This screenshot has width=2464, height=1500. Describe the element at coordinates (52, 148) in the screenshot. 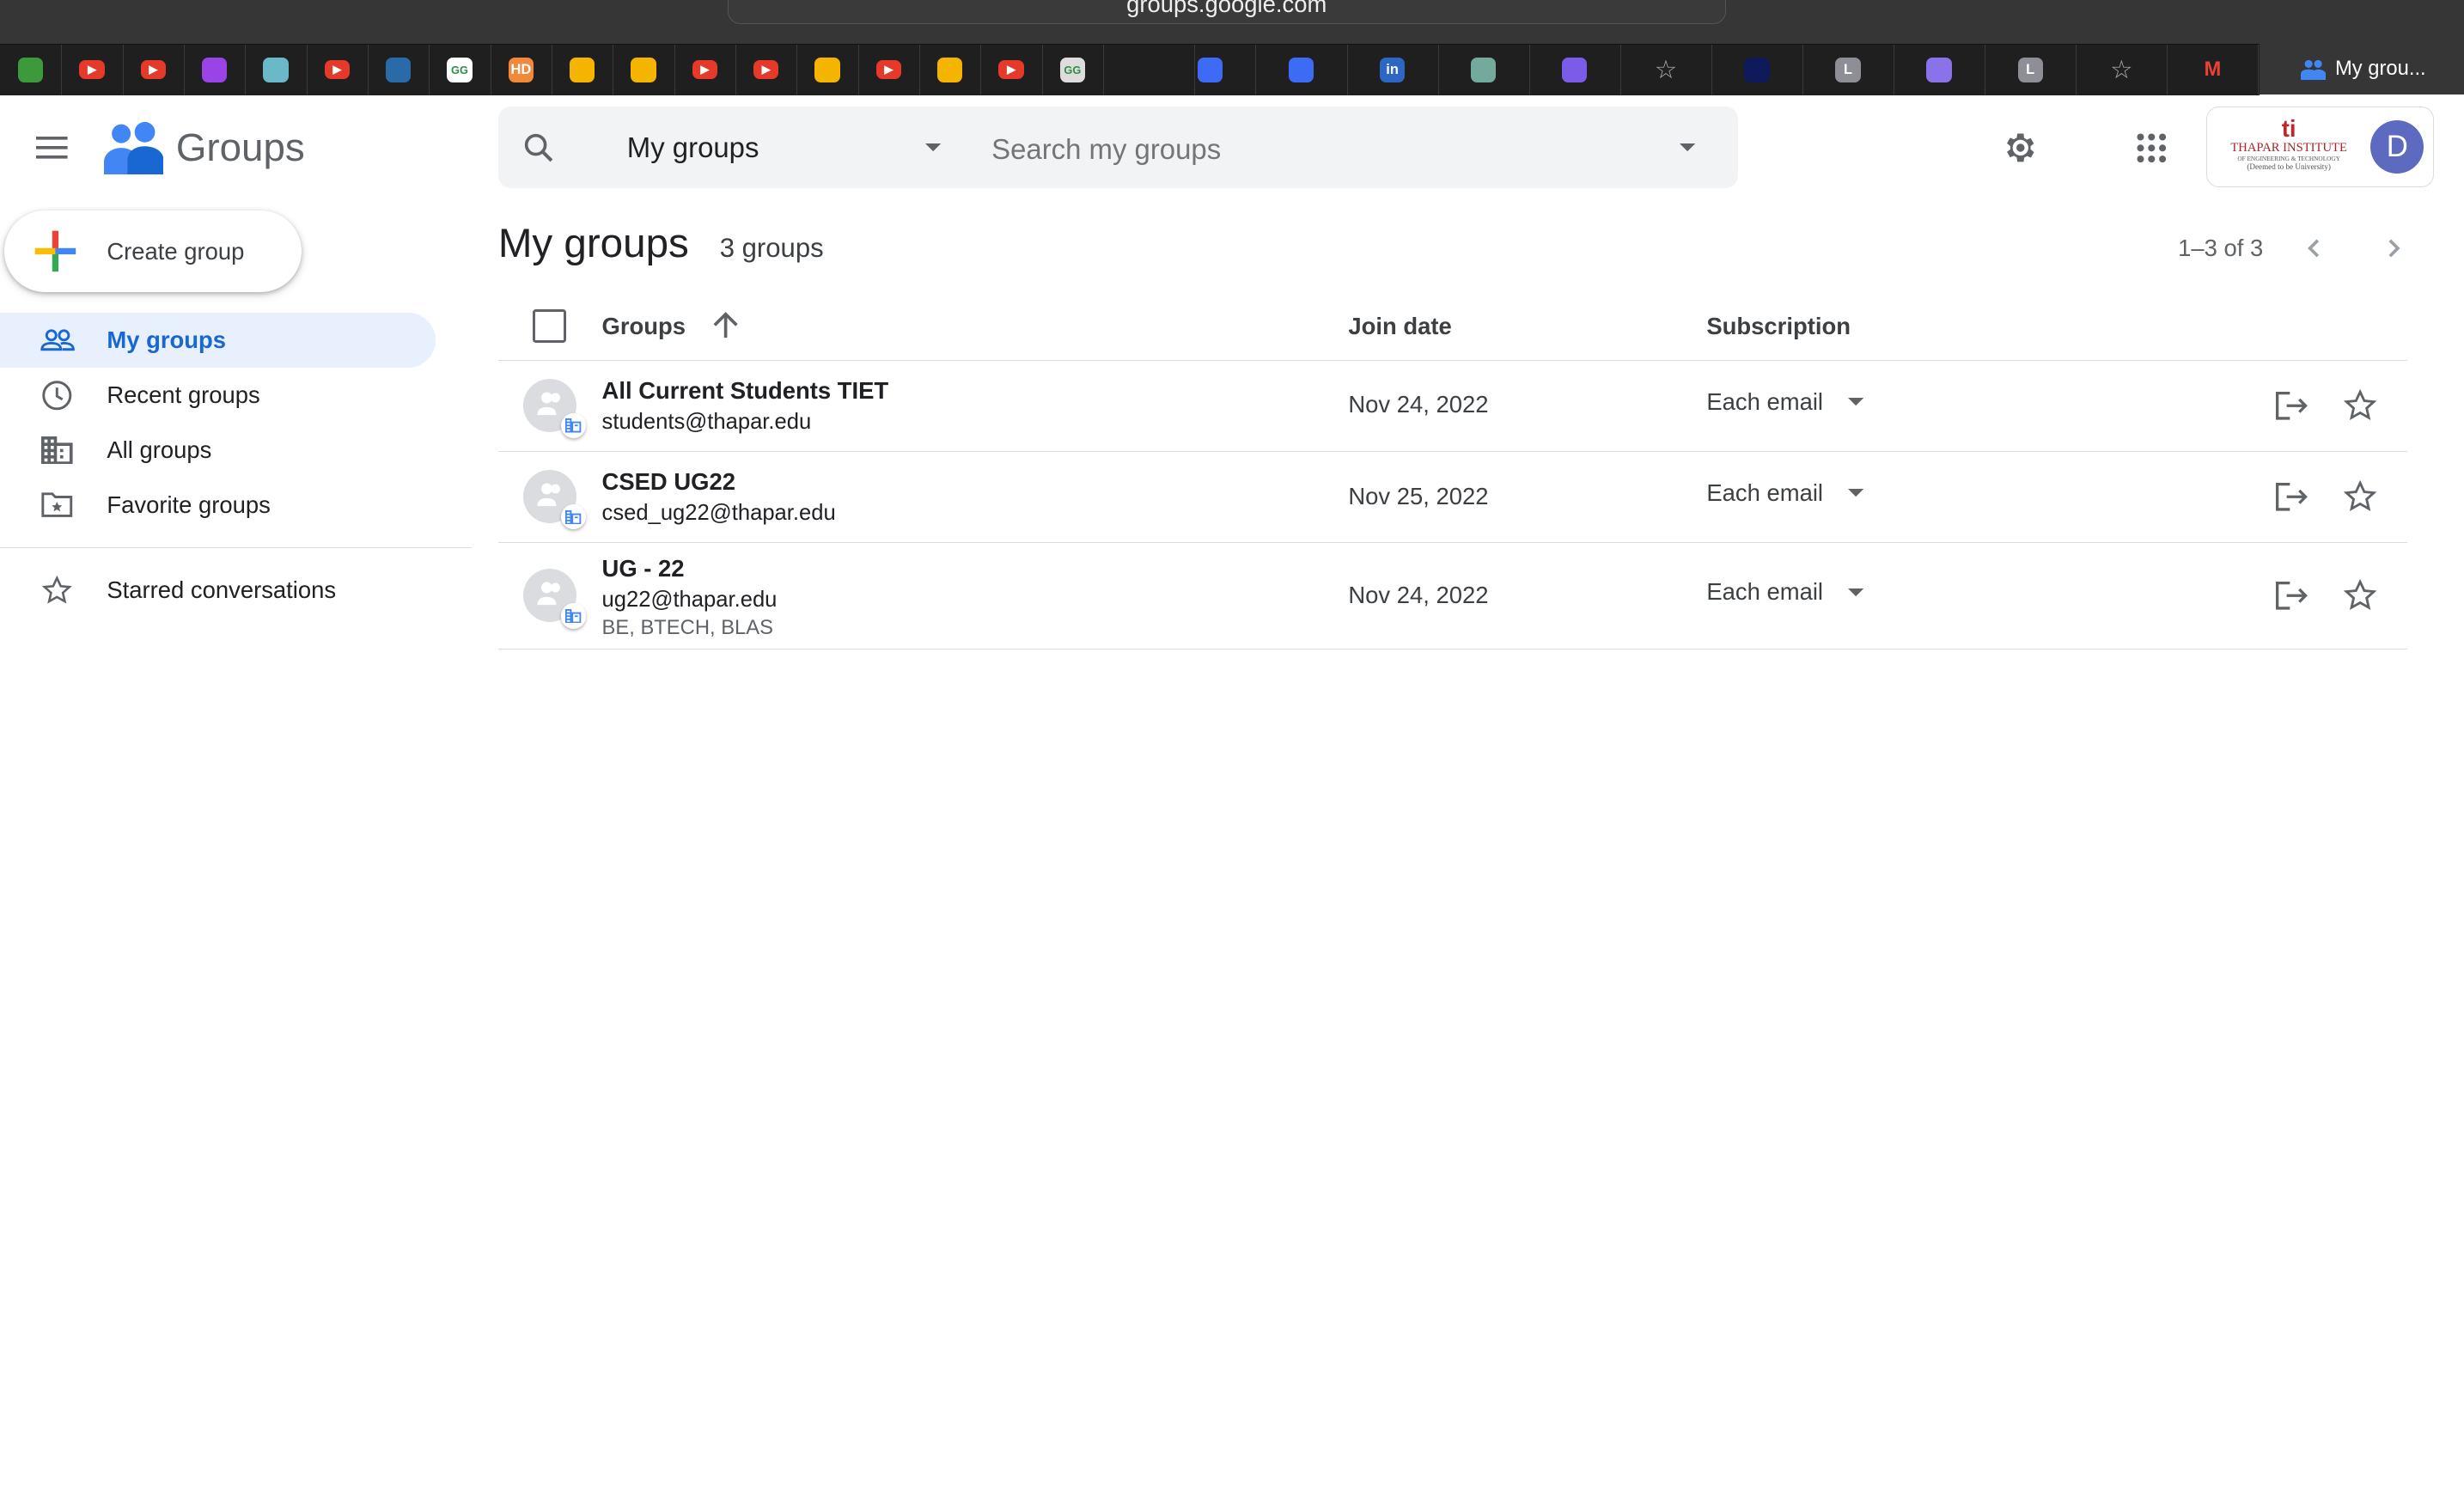

I see `main-menu-button` at that location.